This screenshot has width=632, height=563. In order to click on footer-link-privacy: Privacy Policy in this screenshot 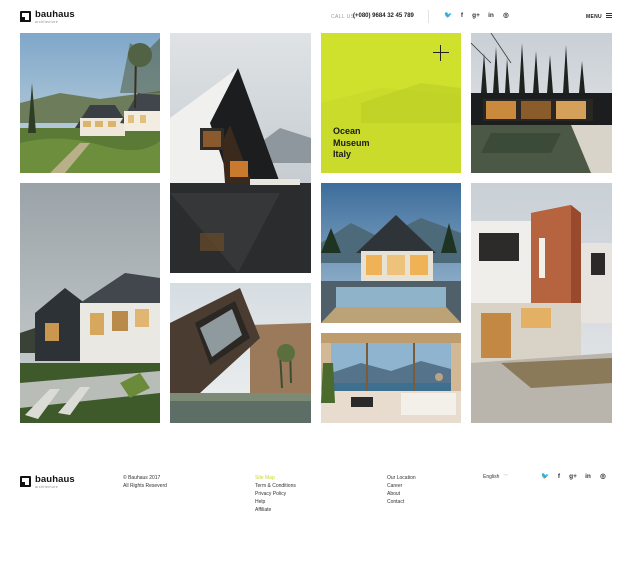, I will do `click(275, 494)`.